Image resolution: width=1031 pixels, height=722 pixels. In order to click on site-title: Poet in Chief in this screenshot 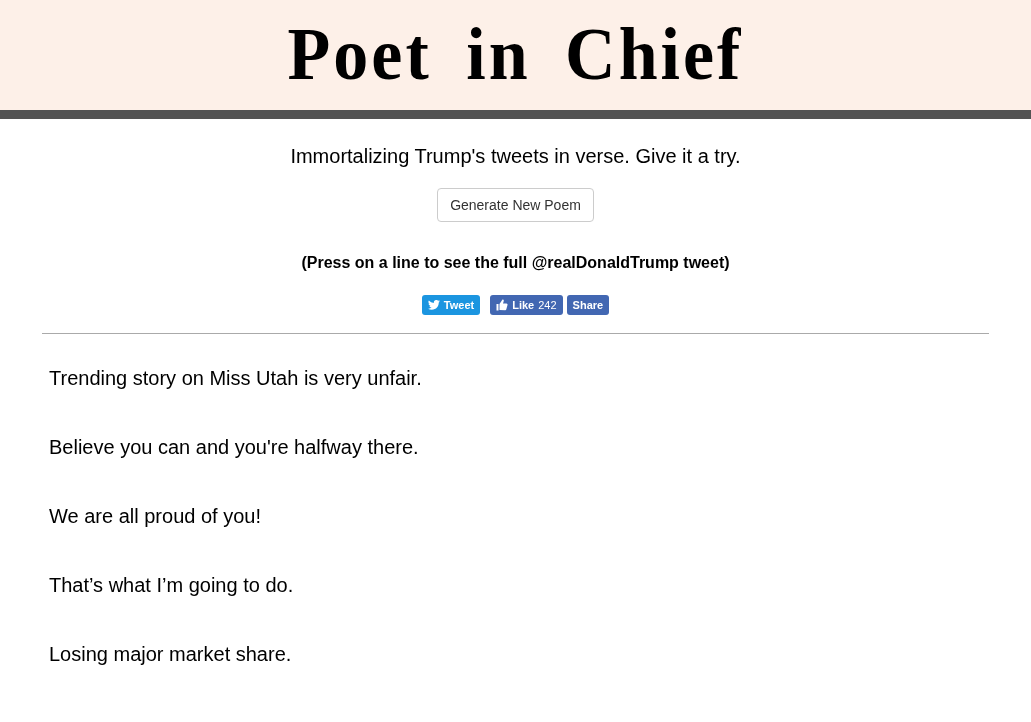, I will do `click(515, 55)`.